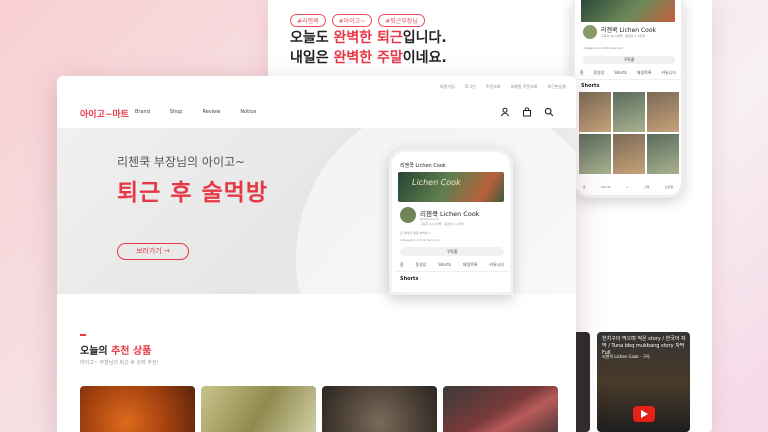  Describe the element at coordinates (644, 414) in the screenshot. I see `youtube-play-icon` at that location.